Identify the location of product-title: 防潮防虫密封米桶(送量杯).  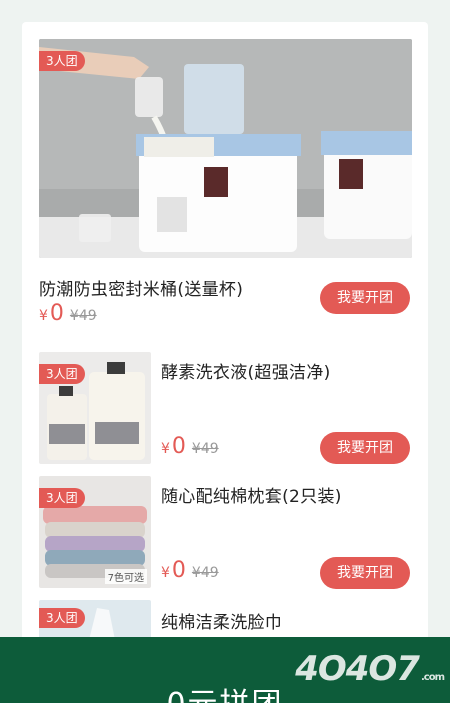
(141, 287).